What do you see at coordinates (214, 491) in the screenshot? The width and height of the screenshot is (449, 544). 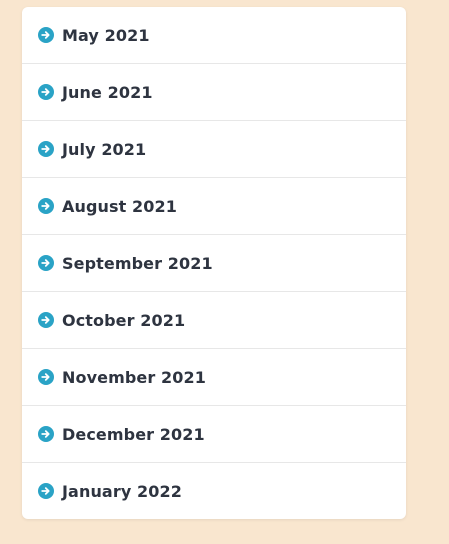 I see `archive-item-january-2022: January 2022` at bounding box center [214, 491].